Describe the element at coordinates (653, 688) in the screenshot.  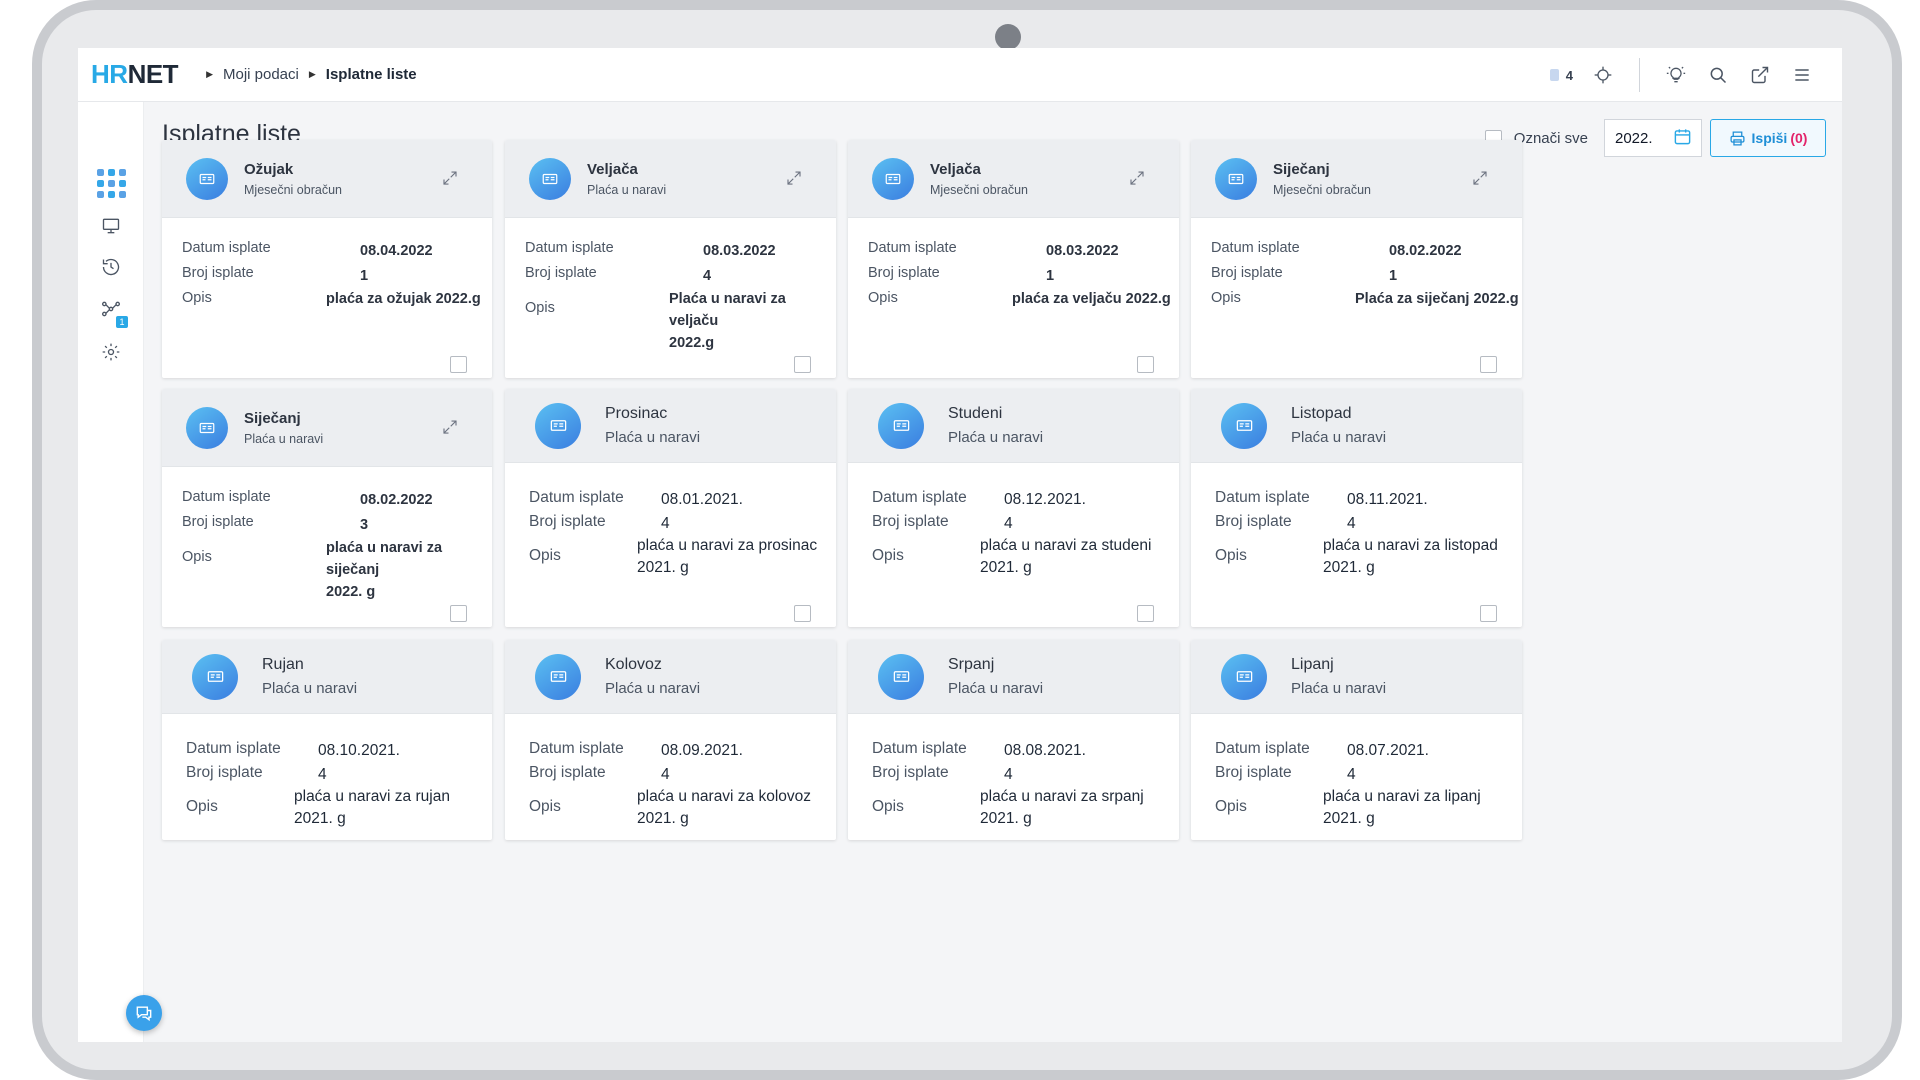
I see `card-type: Plaća u naravi` at that location.